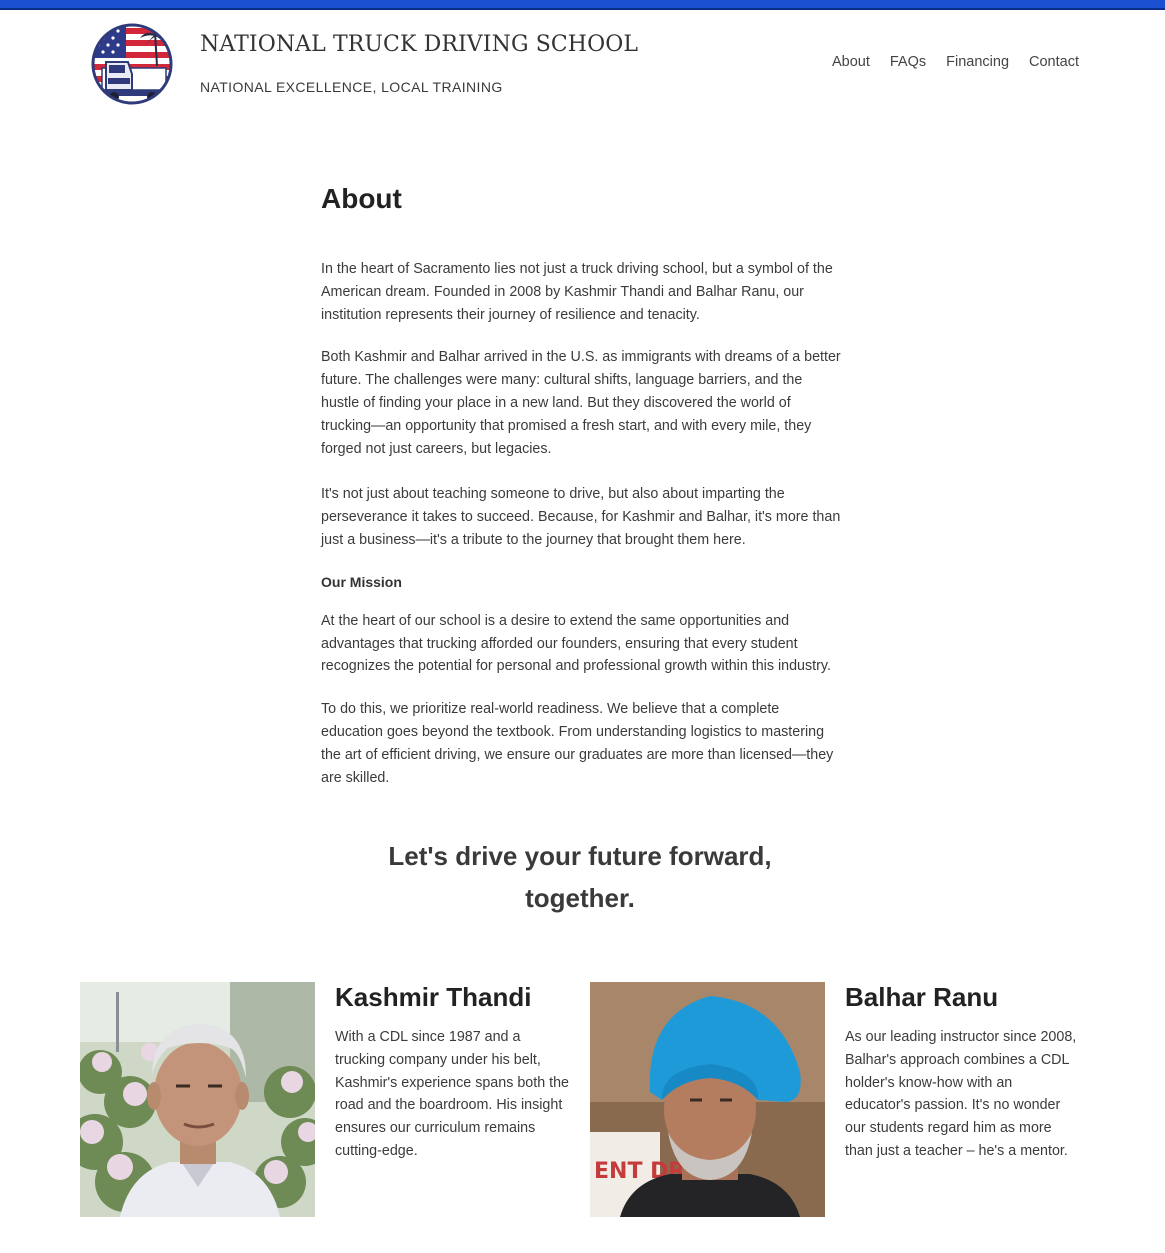 The width and height of the screenshot is (1165, 1253). Describe the element at coordinates (351, 87) in the screenshot. I see `site-tagline: NATIONAL EXCELLENCE, LOCAL TRAINING` at that location.